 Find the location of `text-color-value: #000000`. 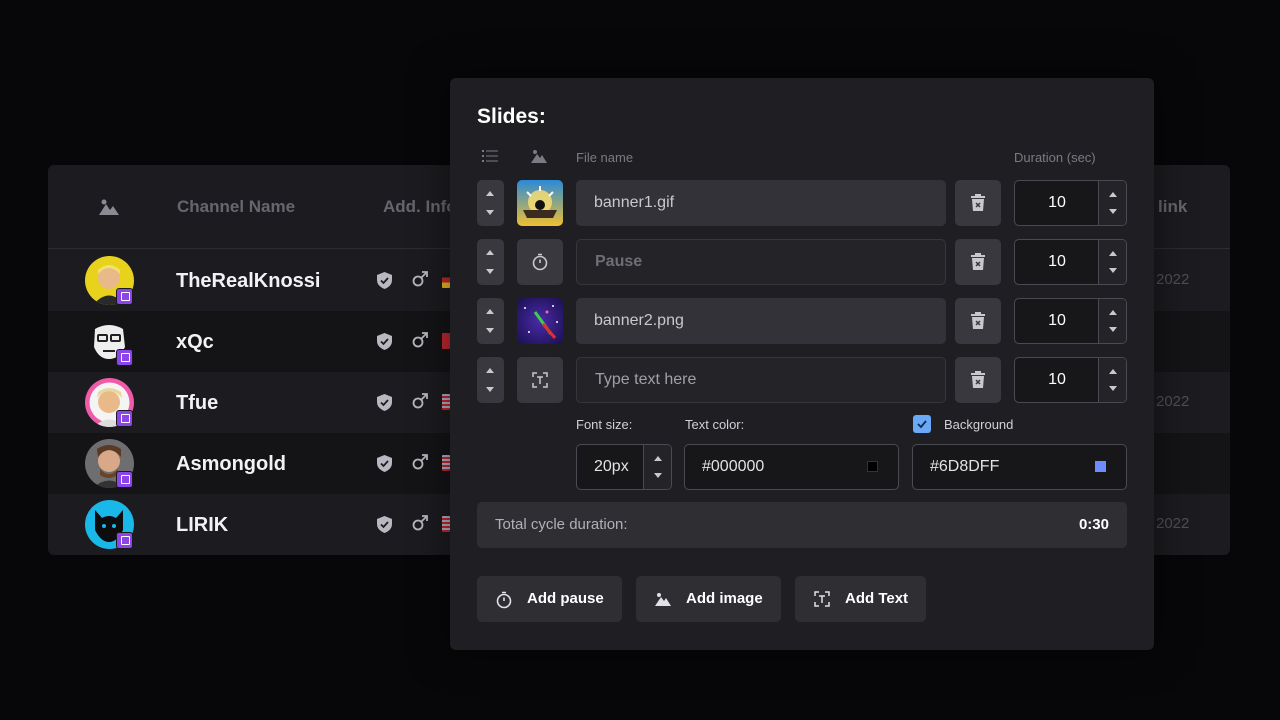

text-color-value: #000000 is located at coordinates (733, 467).